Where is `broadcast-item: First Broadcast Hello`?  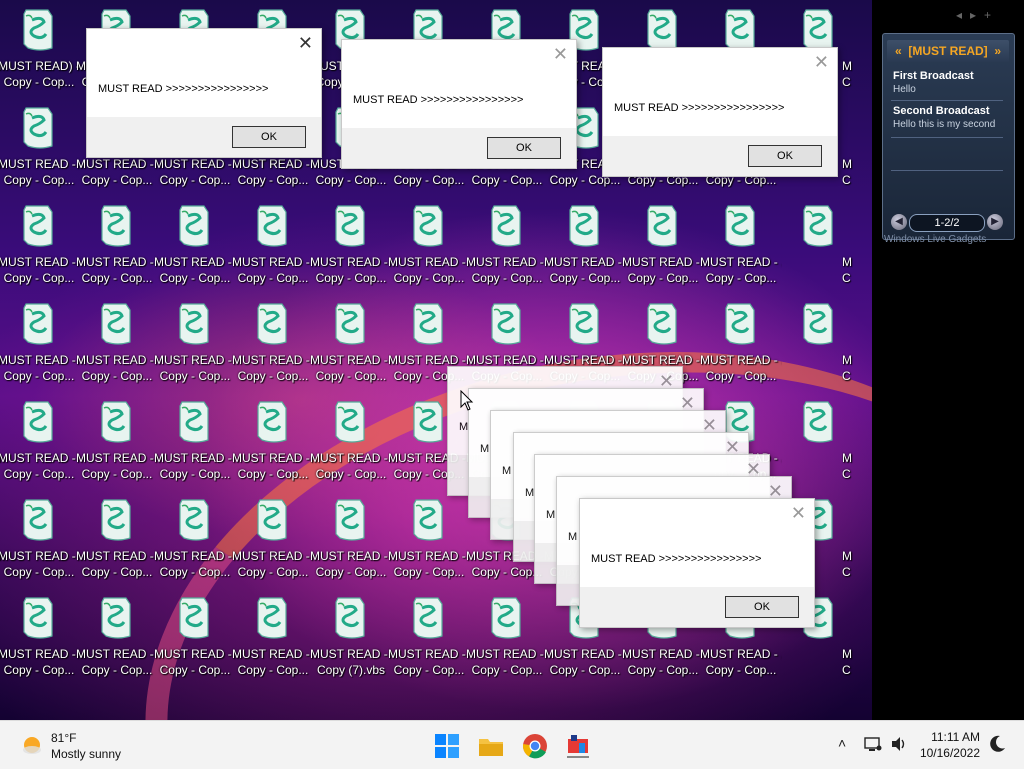
broadcast-item: First Broadcast Hello is located at coordinates (933, 82).